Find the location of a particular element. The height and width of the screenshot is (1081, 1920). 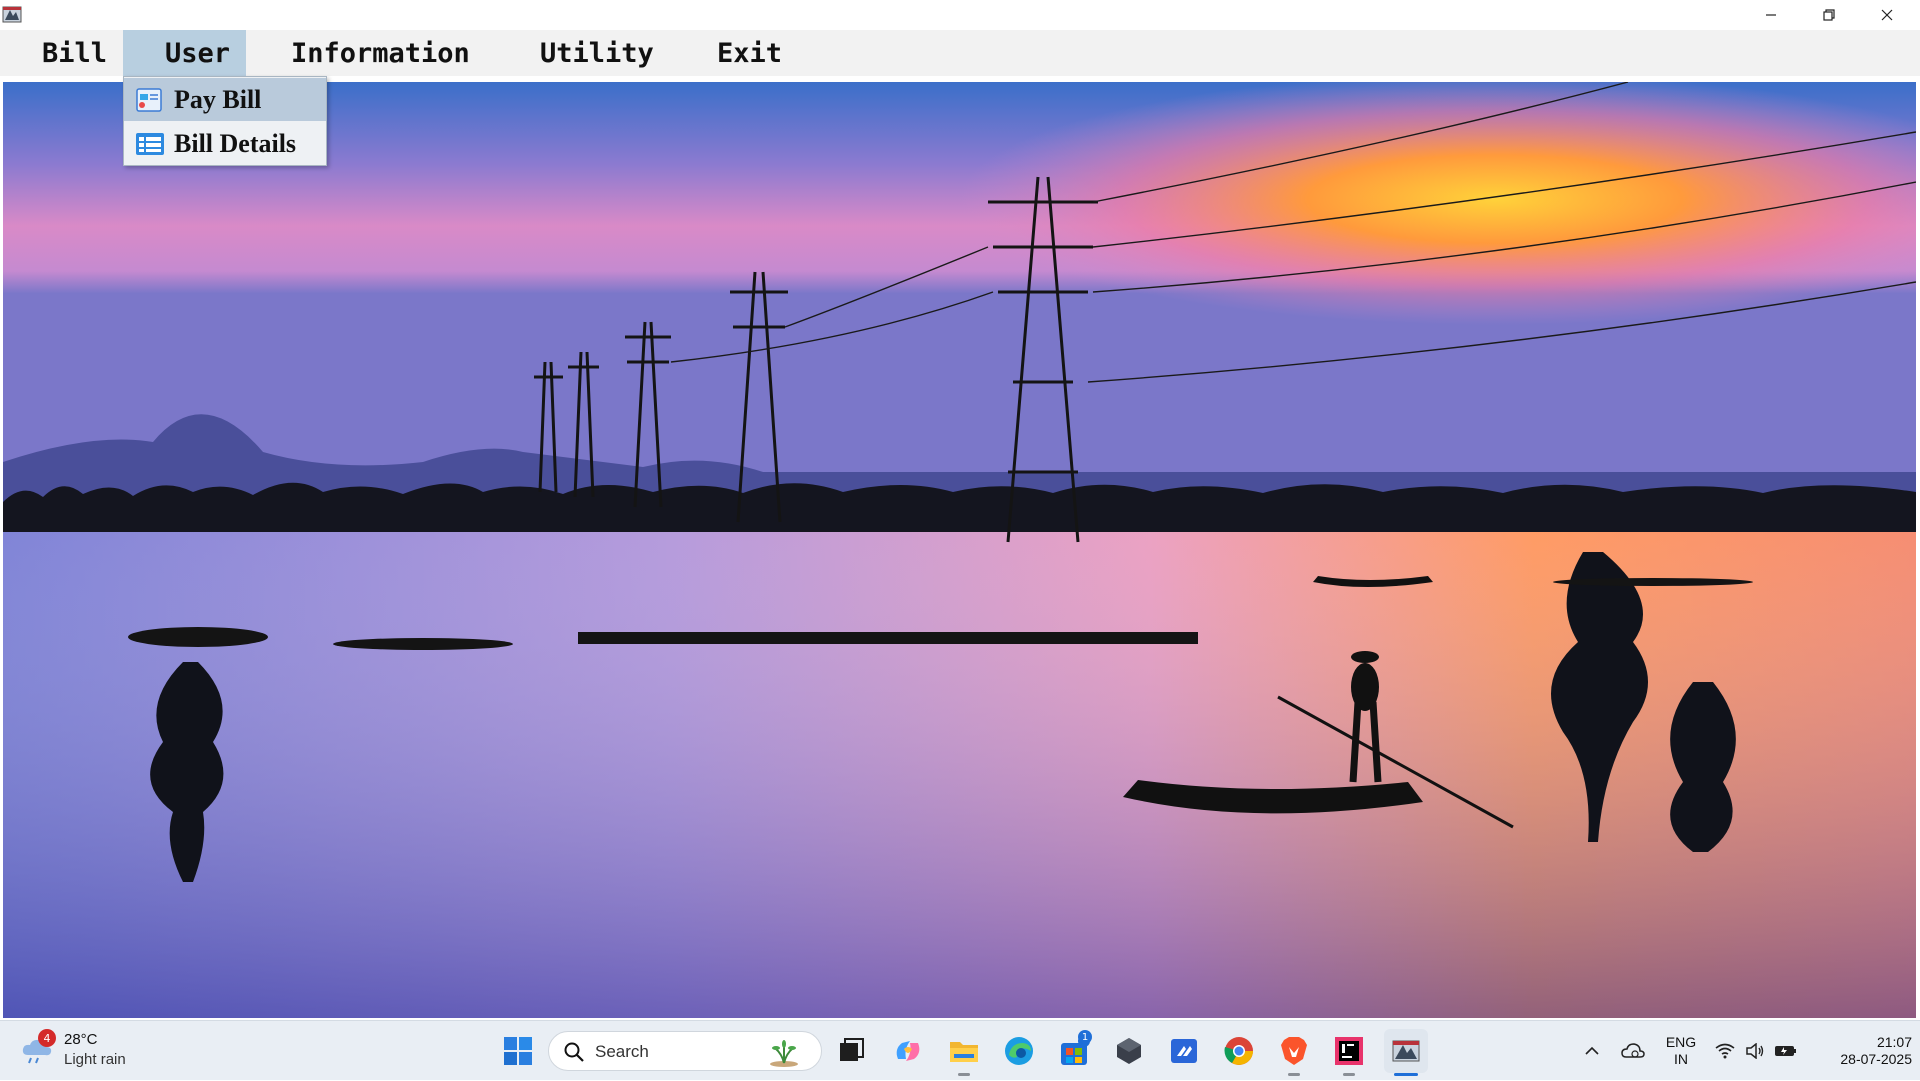

menu-item-bill-details: Bill Details is located at coordinates (225, 143).